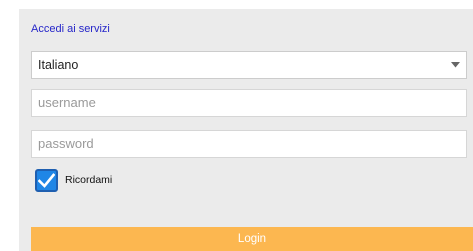 The height and width of the screenshot is (251, 473). I want to click on remember-label: Ricordami, so click(89, 180).